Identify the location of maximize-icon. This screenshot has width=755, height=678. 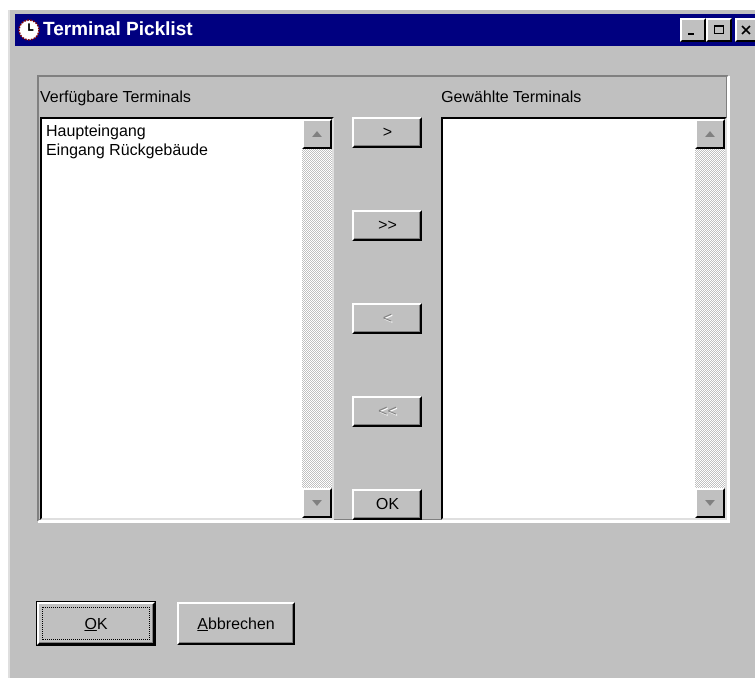
(719, 30).